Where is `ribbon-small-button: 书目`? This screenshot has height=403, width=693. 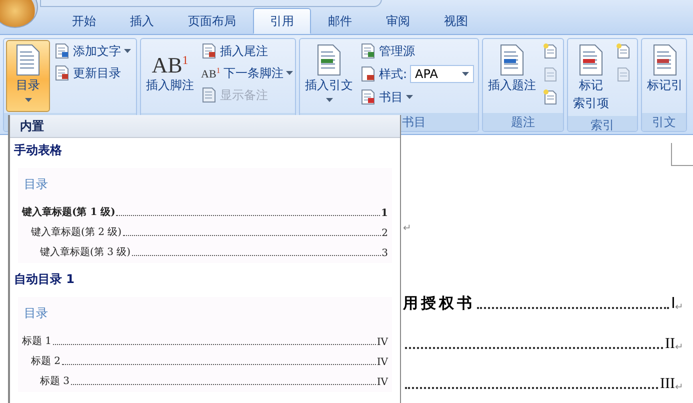
ribbon-small-button: 书目 is located at coordinates (416, 97).